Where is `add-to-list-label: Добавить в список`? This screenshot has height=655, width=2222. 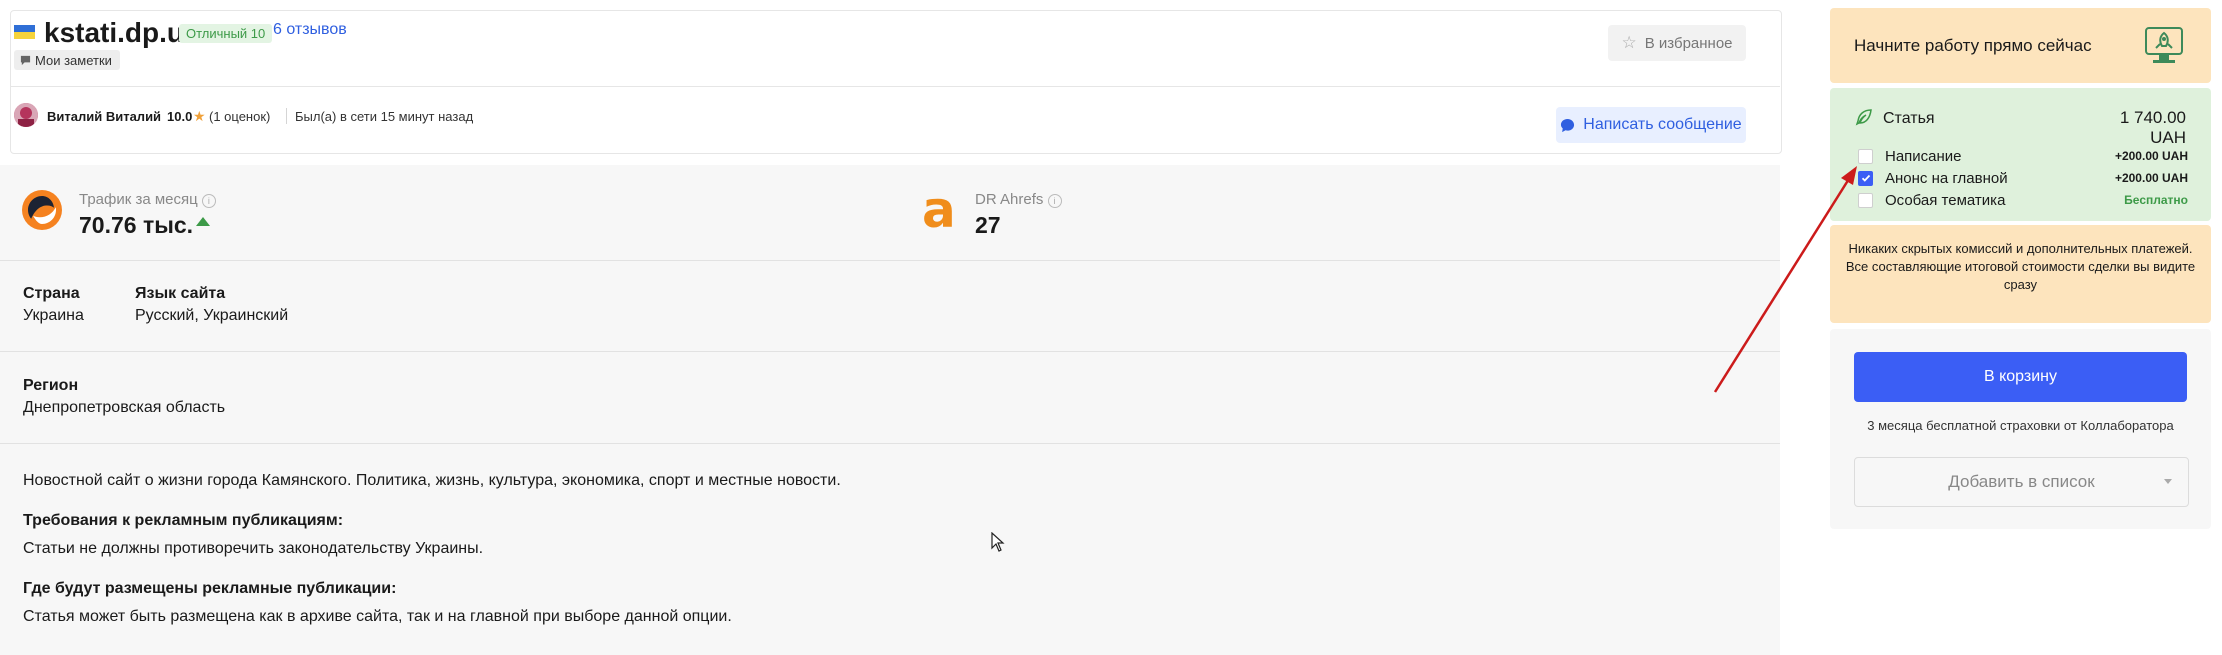 add-to-list-label: Добавить в список is located at coordinates (2021, 481).